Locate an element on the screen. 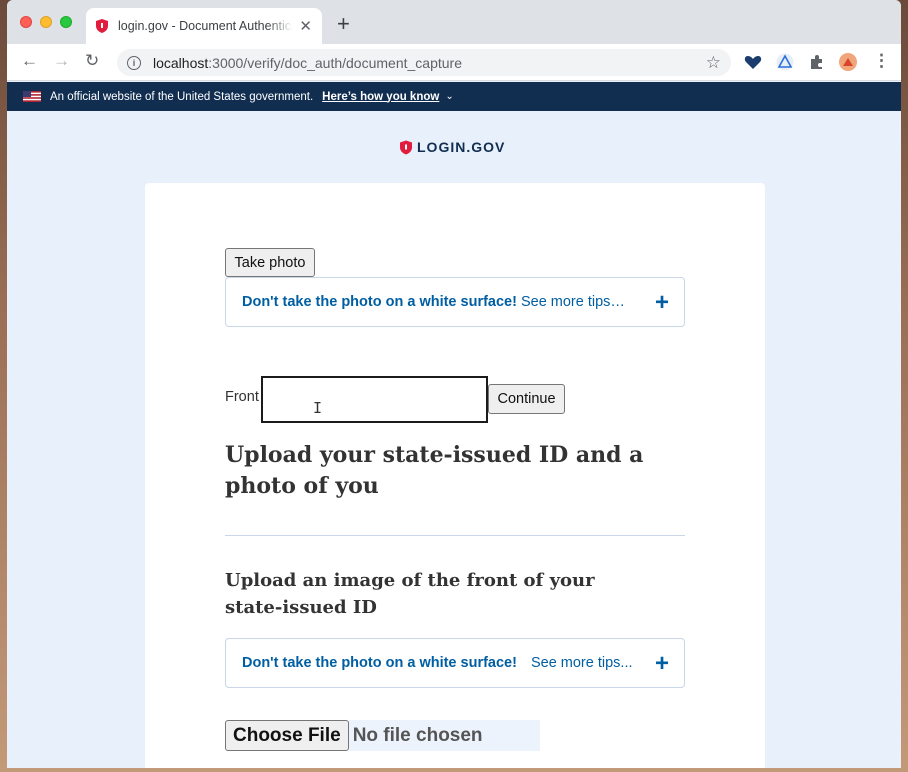 This screenshot has height=772, width=908. section-divider is located at coordinates (455, 535).